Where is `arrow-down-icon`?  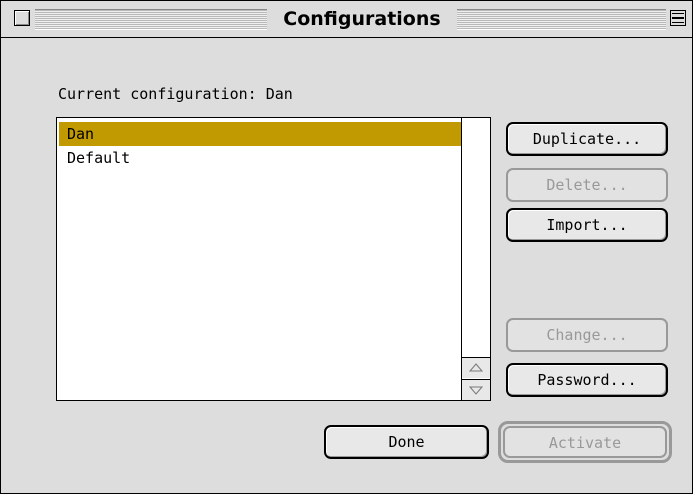
arrow-down-icon is located at coordinates (476, 390).